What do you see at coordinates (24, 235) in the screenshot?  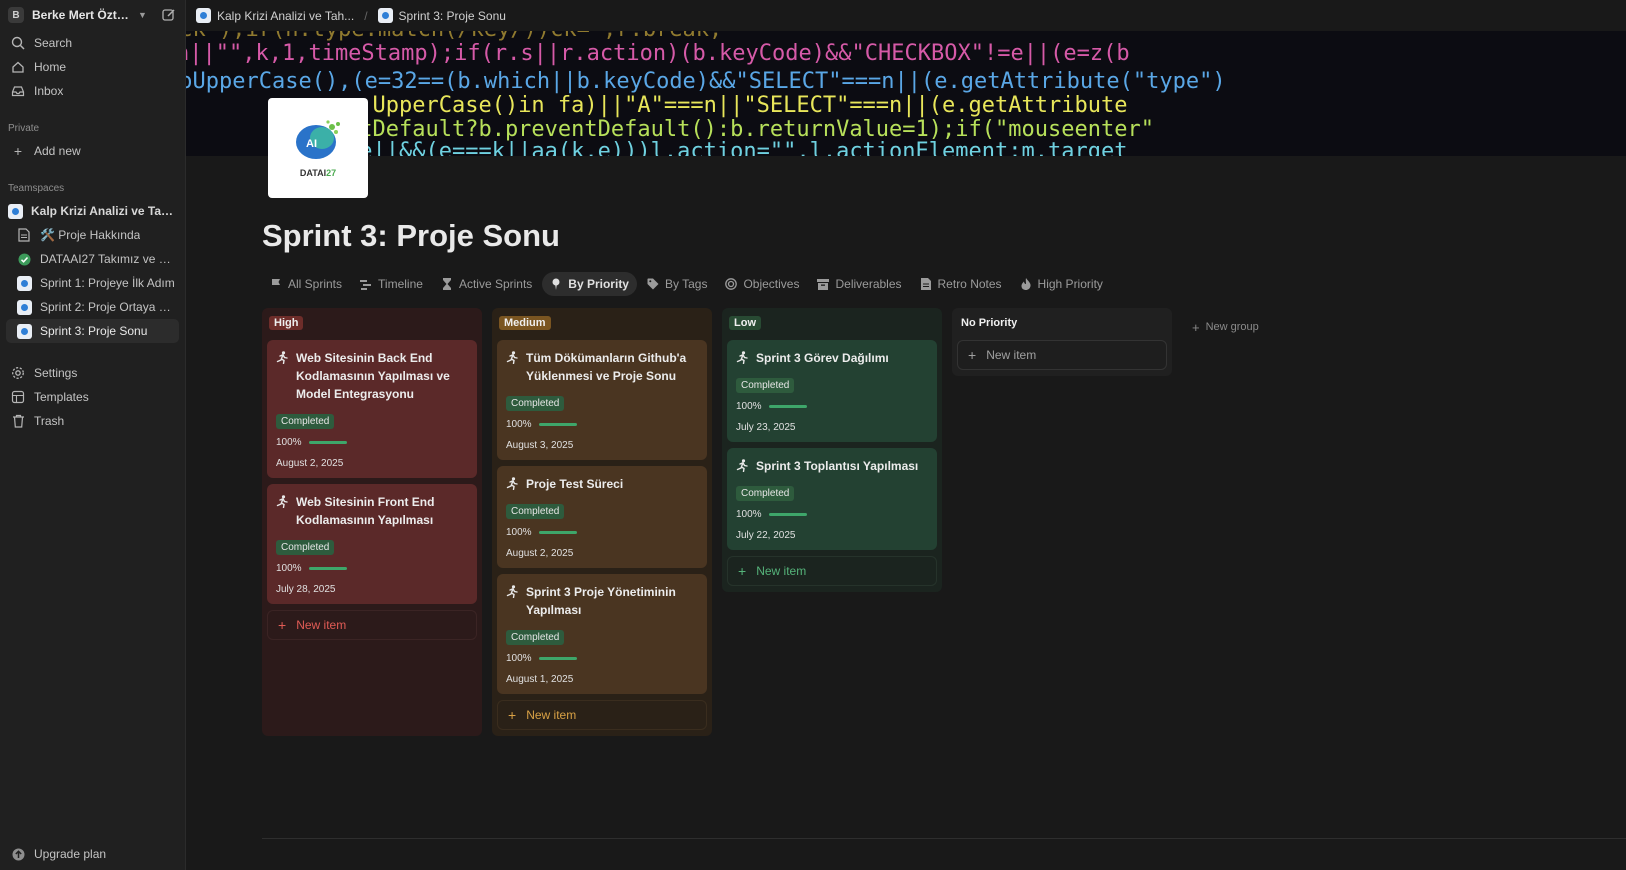 I see `document-icon` at bounding box center [24, 235].